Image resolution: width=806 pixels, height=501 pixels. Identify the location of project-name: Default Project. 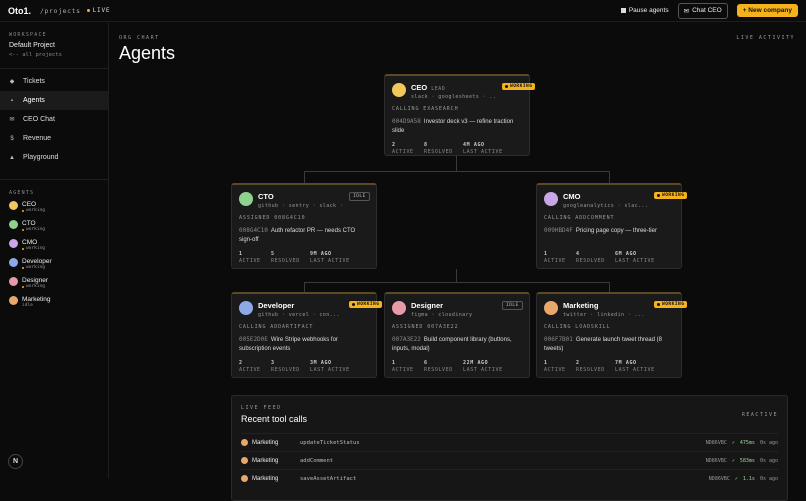
(54, 45).